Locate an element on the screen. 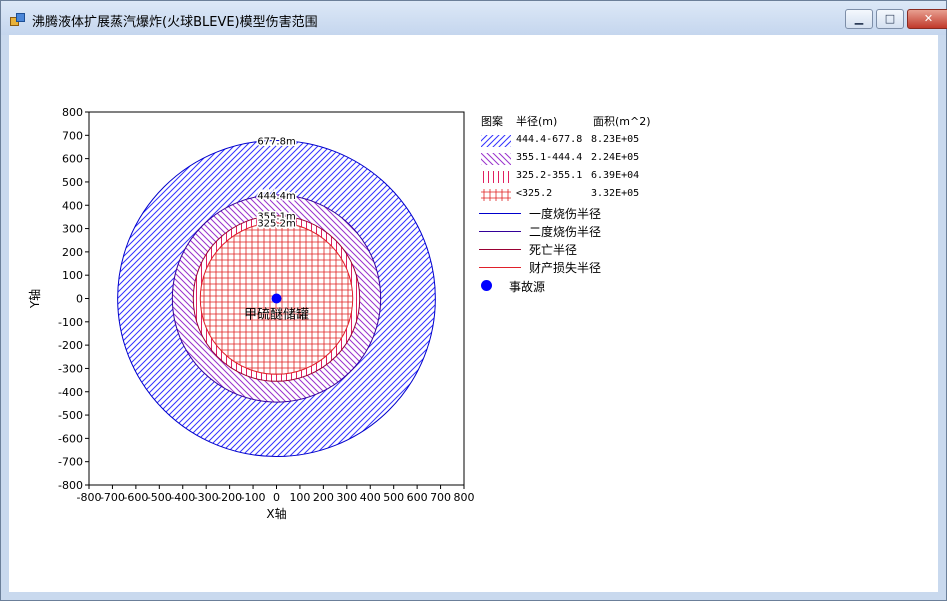 The height and width of the screenshot is (601, 947). legend-line-first-degree: 一度烧伤半径 is located at coordinates (599, 213).